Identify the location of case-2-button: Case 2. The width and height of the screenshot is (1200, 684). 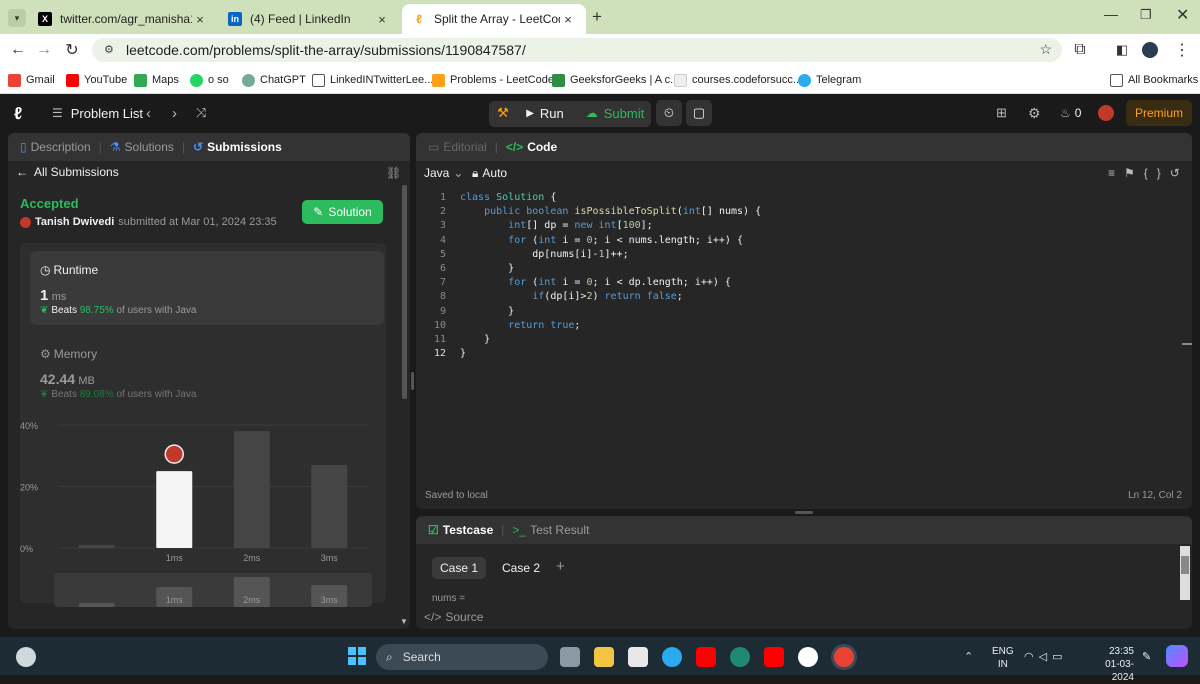
(521, 568).